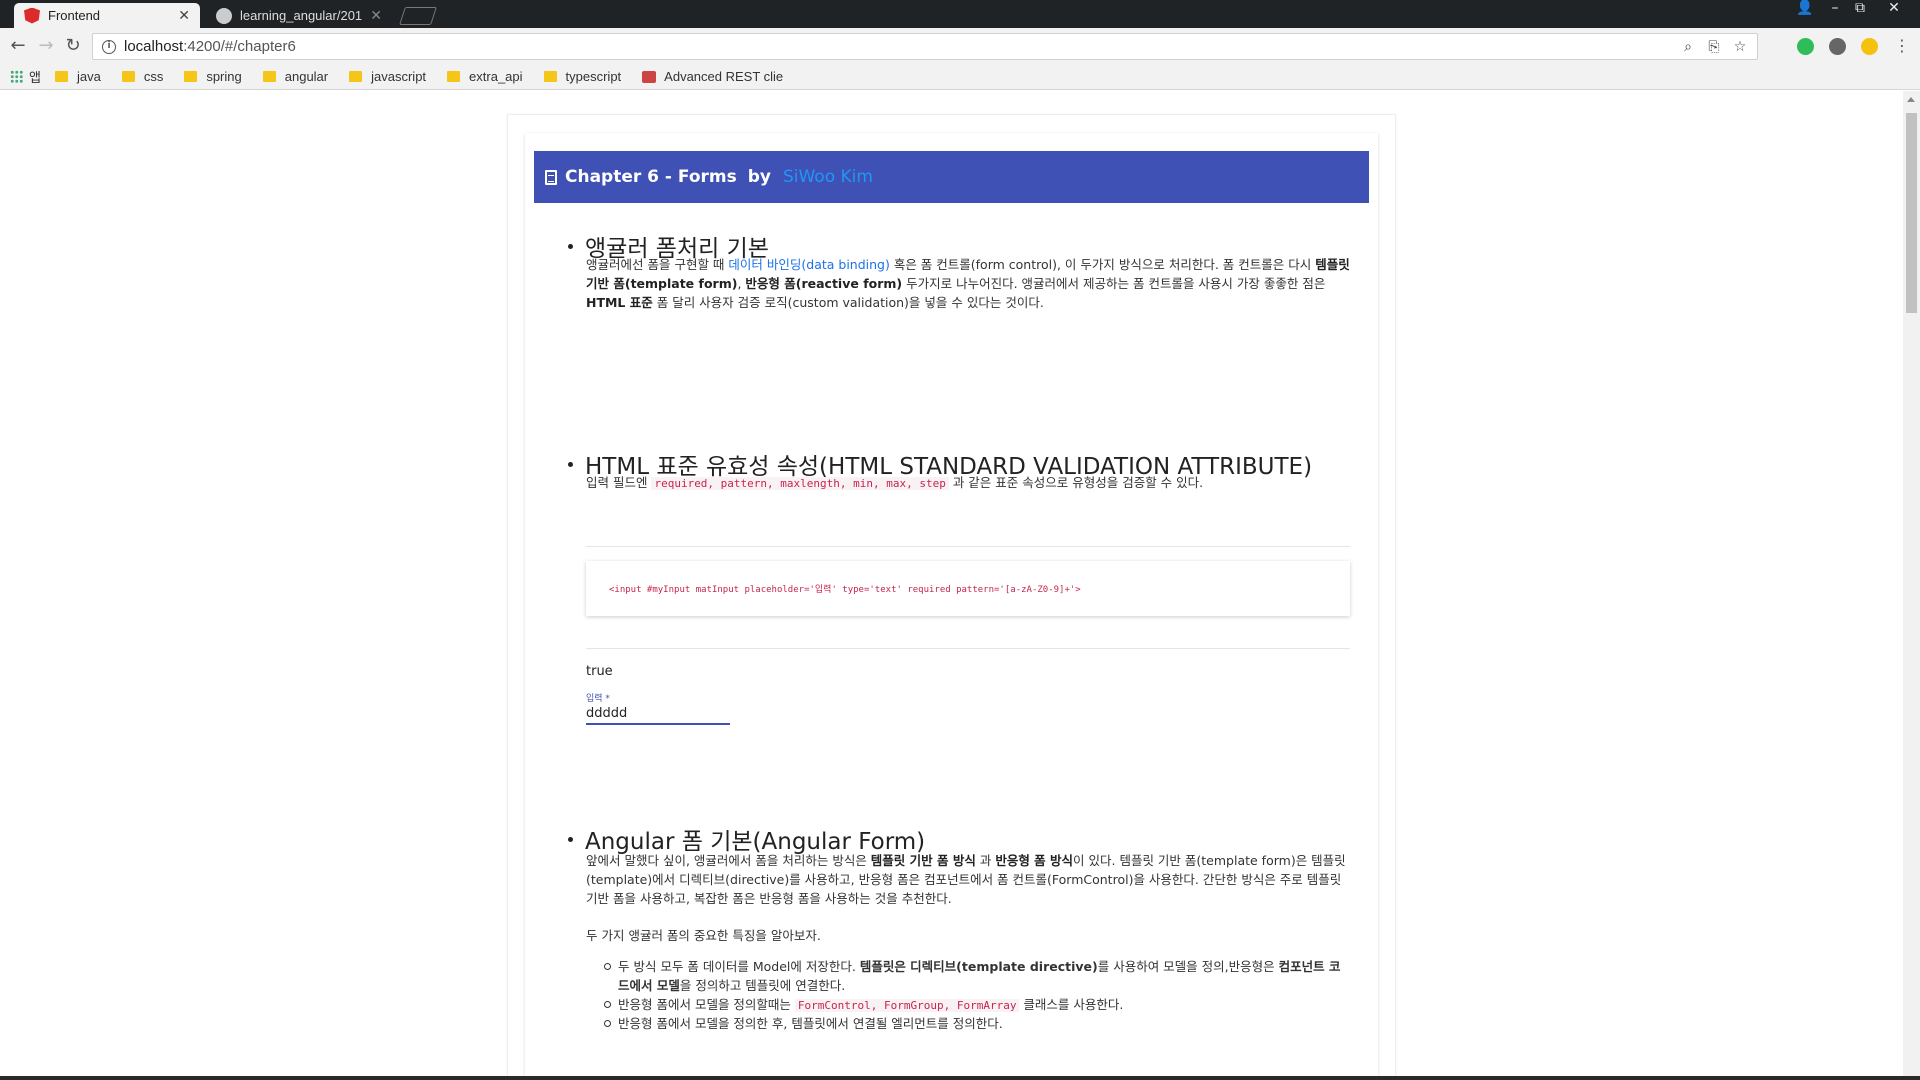 Image resolution: width=1920 pixels, height=1080 pixels. I want to click on tab-github: learning_angular/2018-1 ✕, so click(299, 15).